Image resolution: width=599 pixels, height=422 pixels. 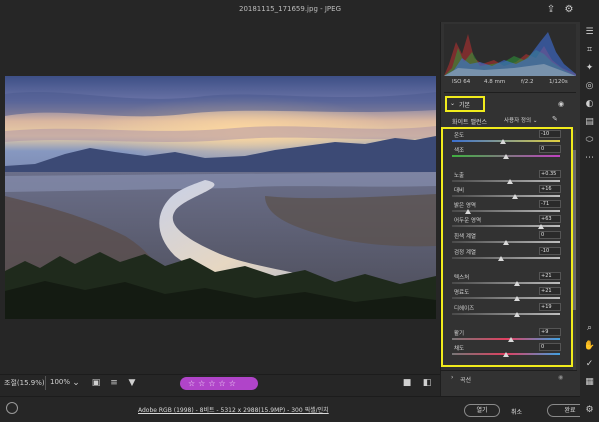 I want to click on presets-icon: ▤, so click(x=589, y=122).